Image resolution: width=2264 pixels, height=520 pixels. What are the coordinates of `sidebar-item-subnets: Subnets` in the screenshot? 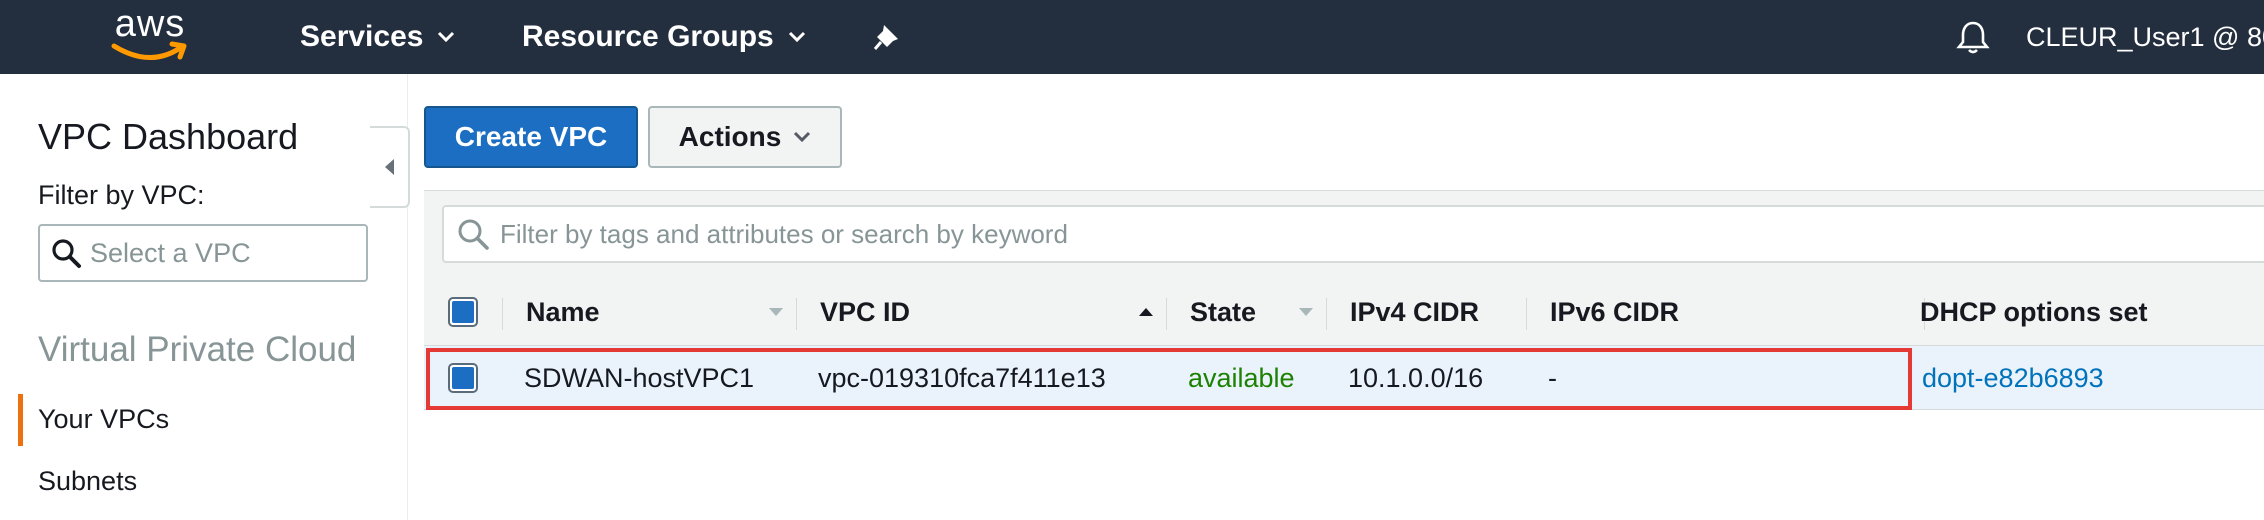 It's located at (87, 481).